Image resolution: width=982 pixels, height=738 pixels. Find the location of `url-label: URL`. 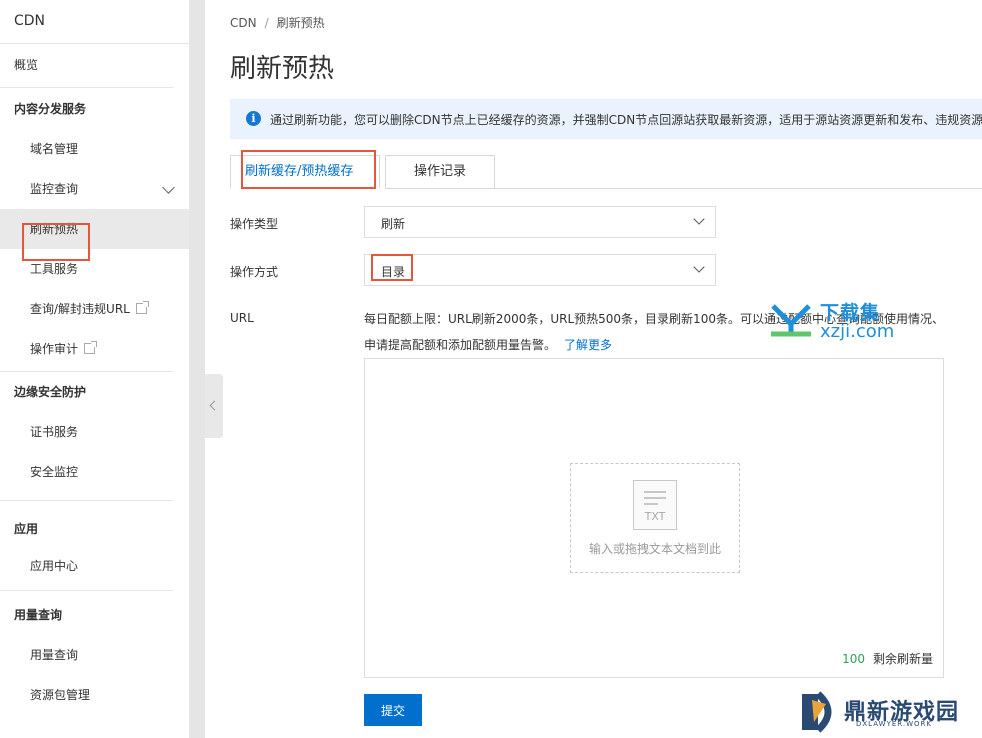

url-label: URL is located at coordinates (242, 318).